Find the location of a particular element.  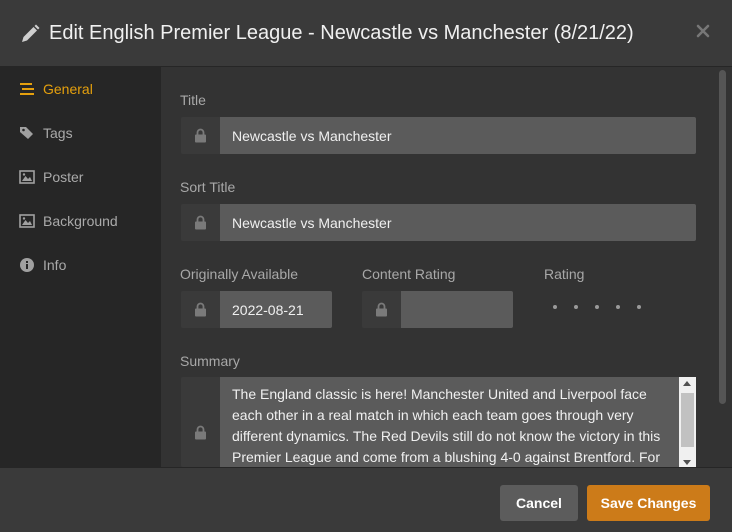

sidebar-item-background: Background is located at coordinates (80, 221).